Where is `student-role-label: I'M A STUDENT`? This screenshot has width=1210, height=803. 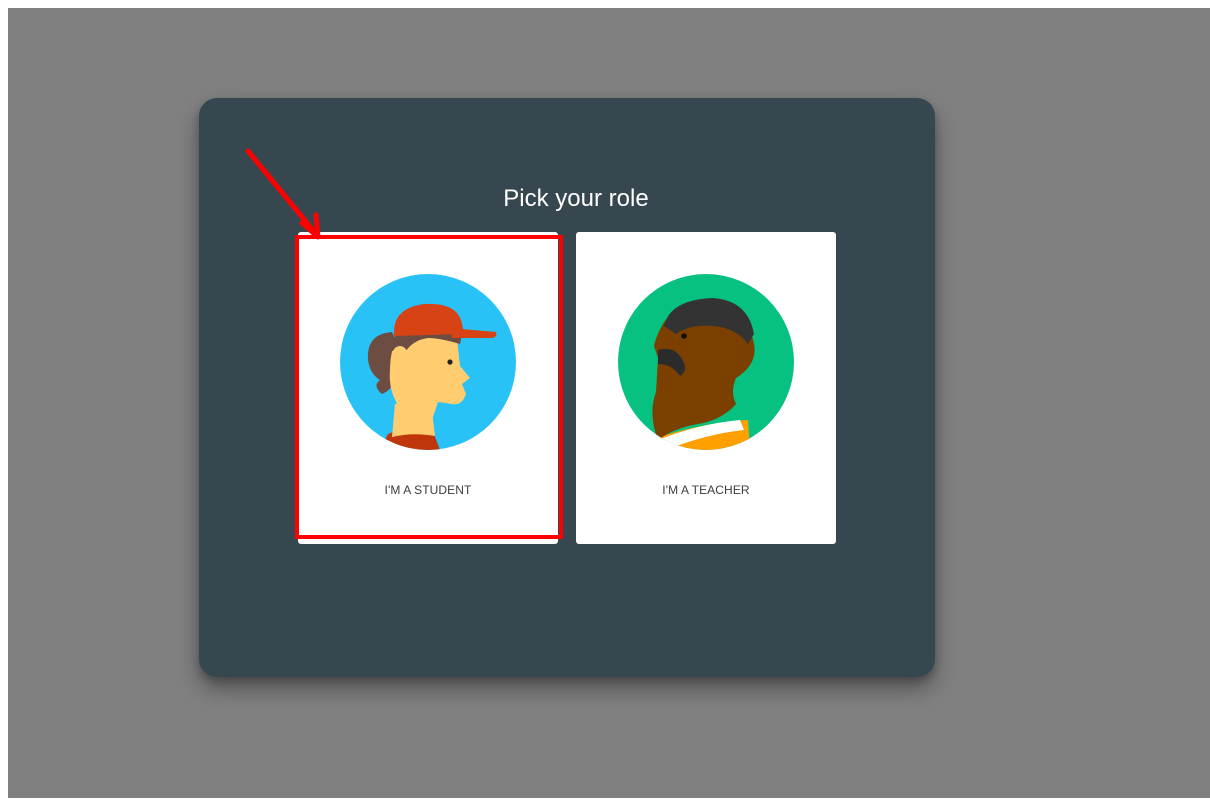
student-role-label: I'M A STUDENT is located at coordinates (428, 490).